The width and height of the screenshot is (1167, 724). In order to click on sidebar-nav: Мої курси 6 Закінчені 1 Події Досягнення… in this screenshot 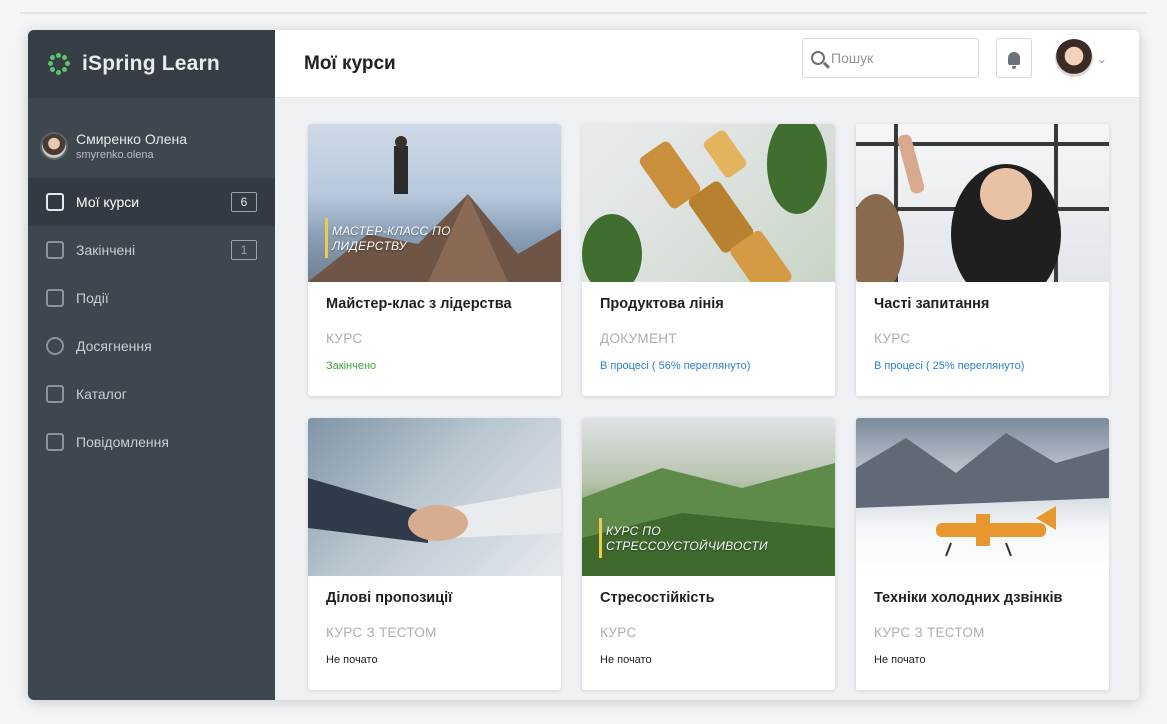, I will do `click(151, 322)`.